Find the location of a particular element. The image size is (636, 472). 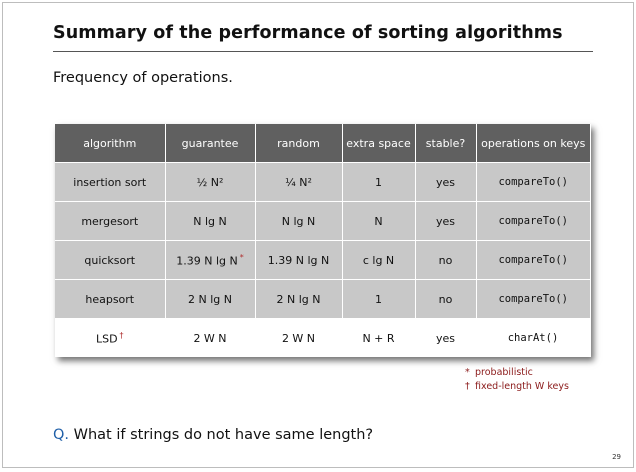

algorithm-name: heapsort is located at coordinates (110, 299).